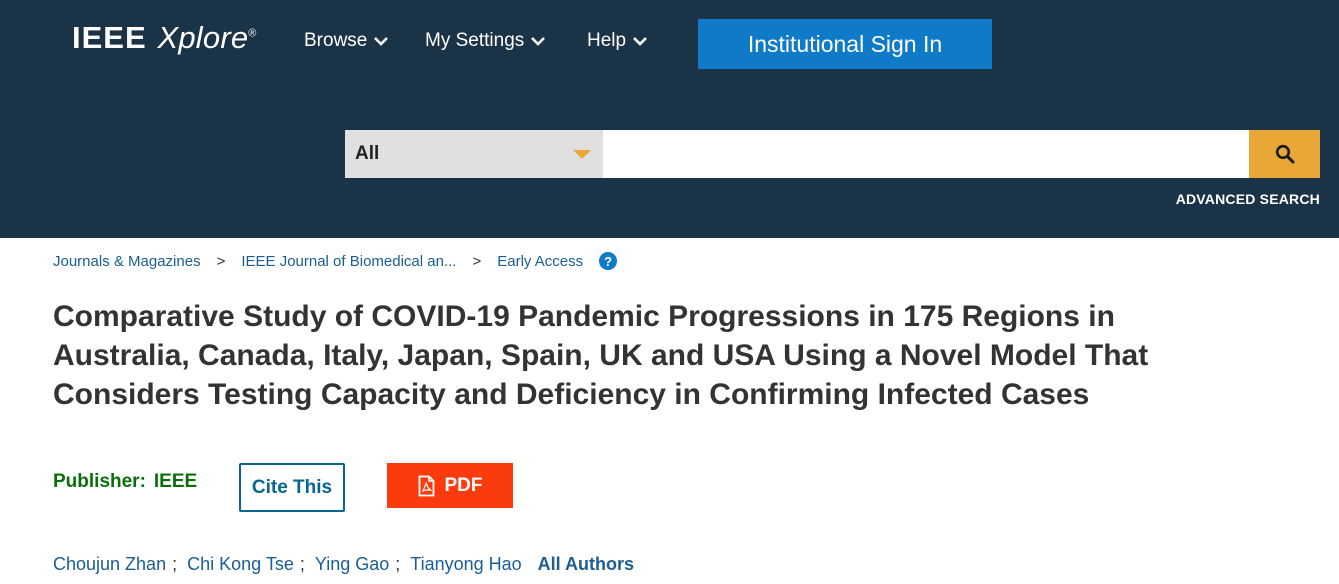  What do you see at coordinates (252, 33) in the screenshot?
I see `logo-registered-mark: ®` at bounding box center [252, 33].